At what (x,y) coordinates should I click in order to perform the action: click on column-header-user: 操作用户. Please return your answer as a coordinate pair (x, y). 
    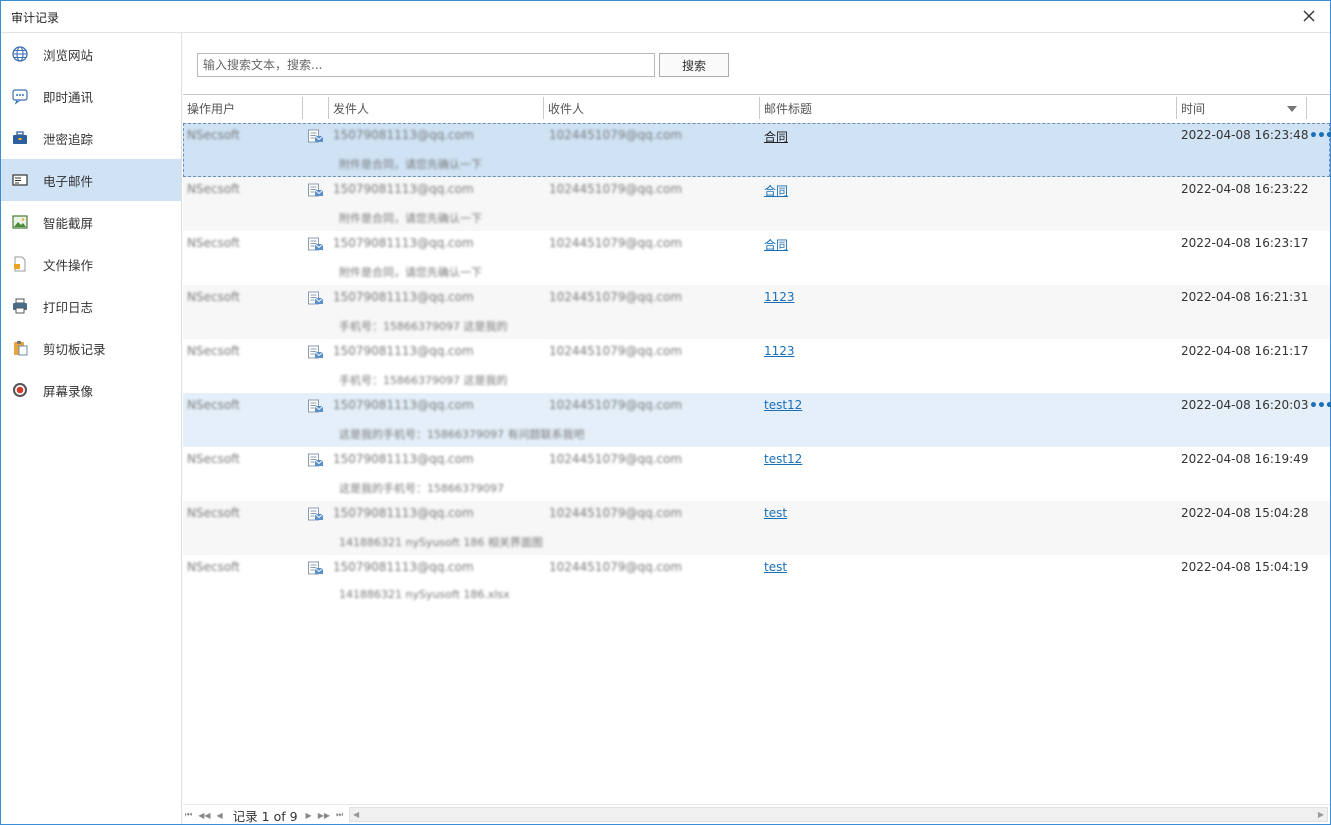
    Looking at the image, I should click on (243, 109).